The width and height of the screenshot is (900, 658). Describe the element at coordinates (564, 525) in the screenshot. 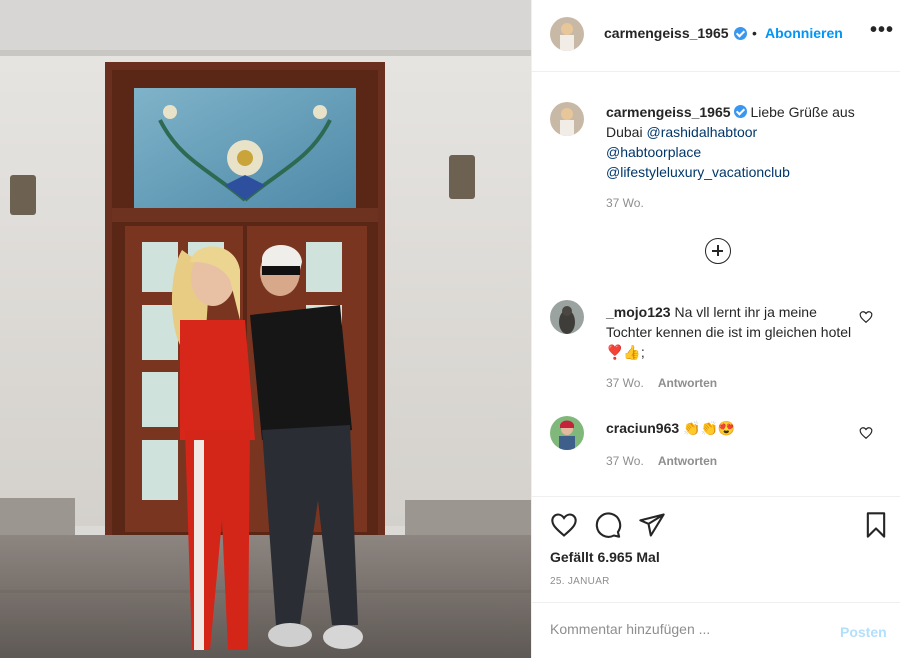

I see `heart-icon` at that location.